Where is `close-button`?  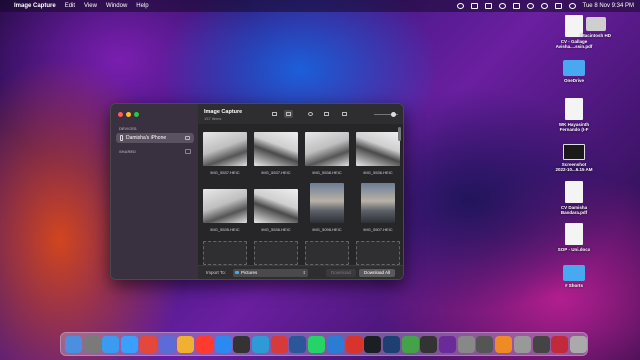
close-button is located at coordinates (120, 114).